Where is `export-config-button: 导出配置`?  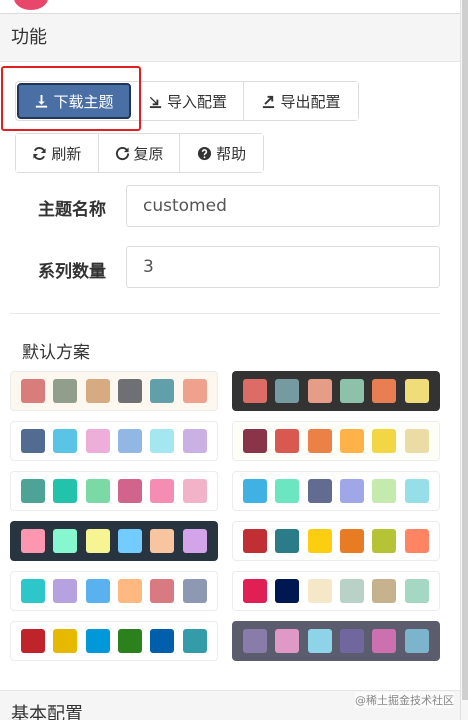 export-config-button: 导出配置 is located at coordinates (301, 101).